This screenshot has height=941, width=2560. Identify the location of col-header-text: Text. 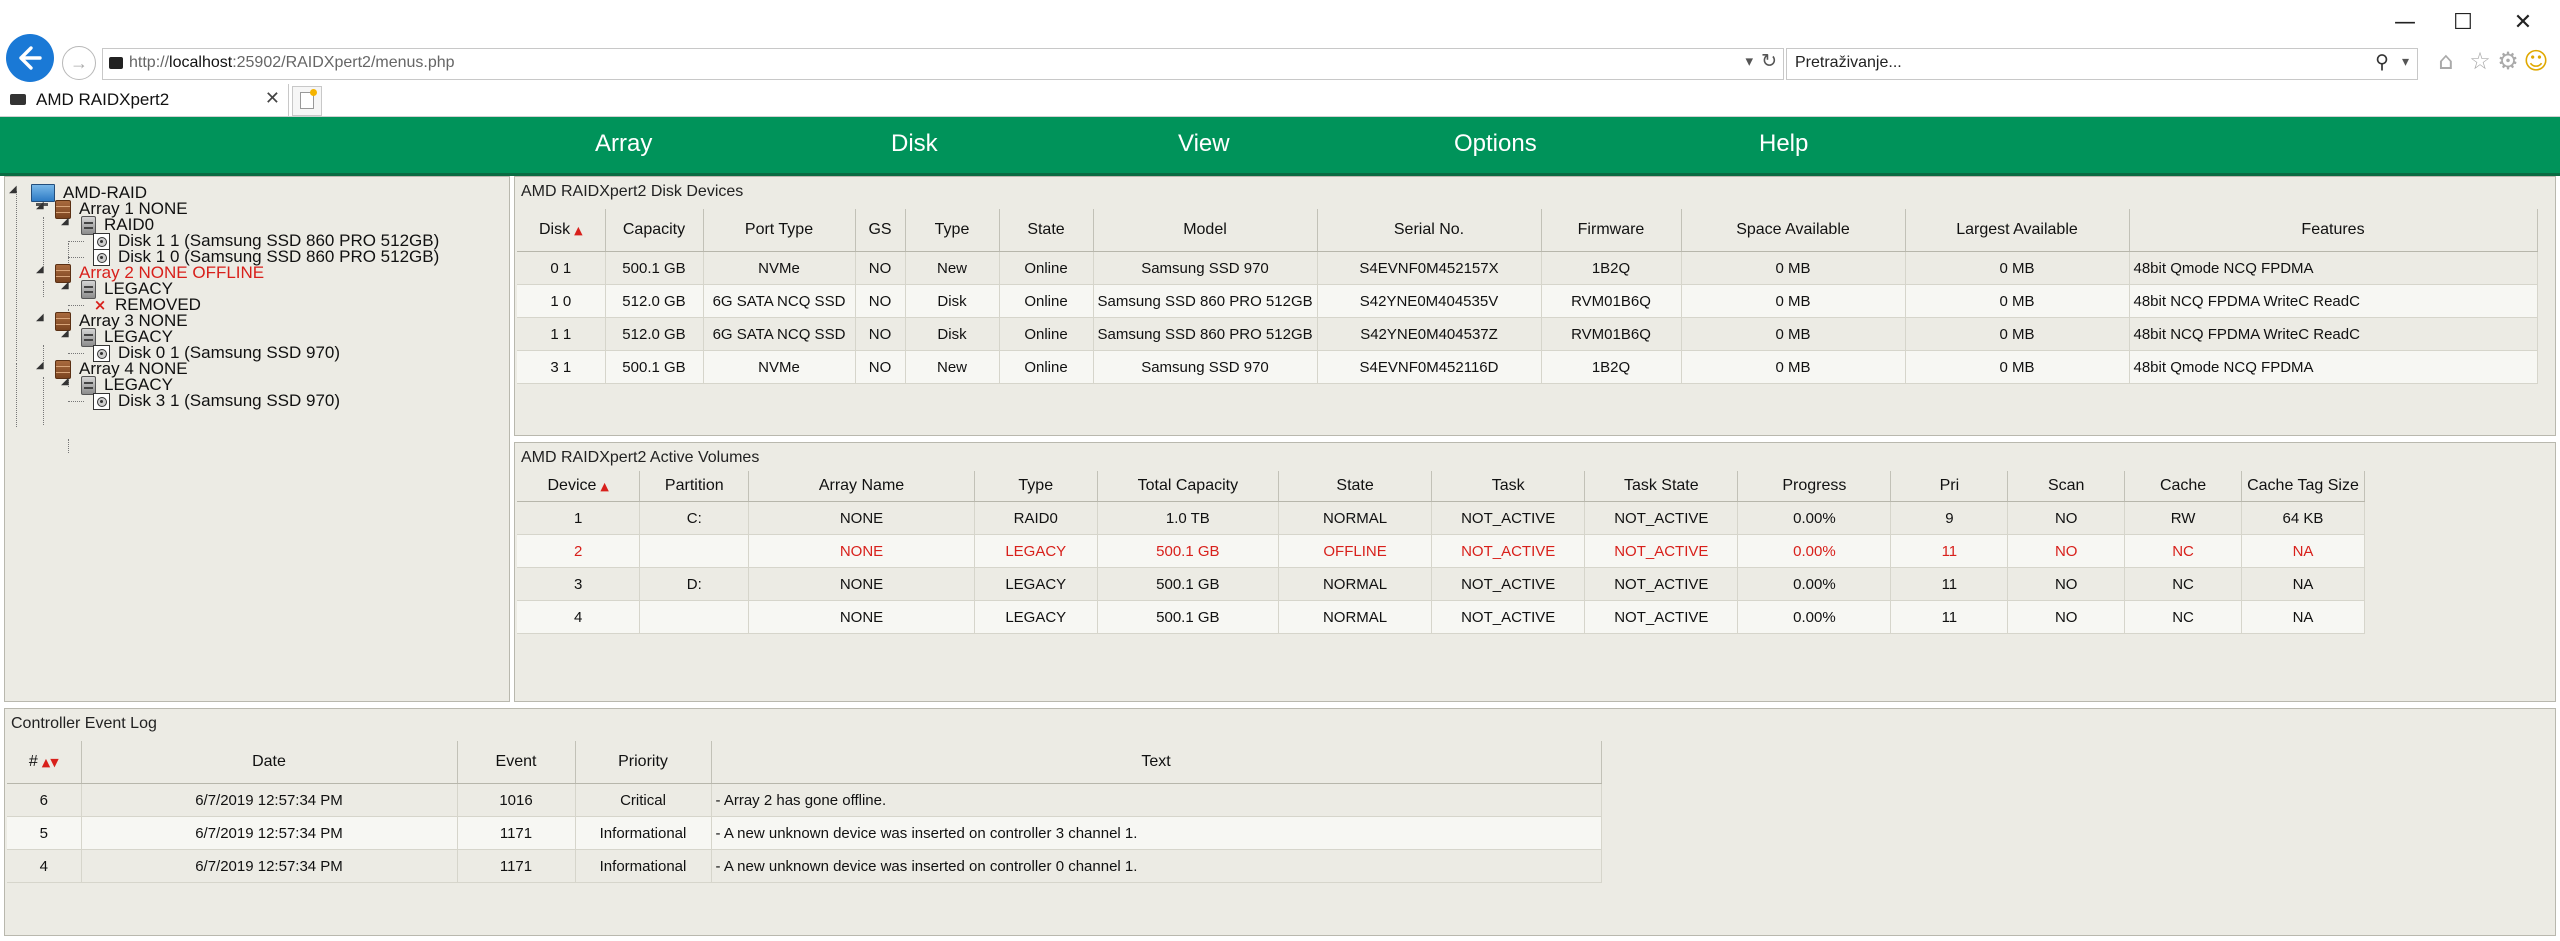
(1156, 762).